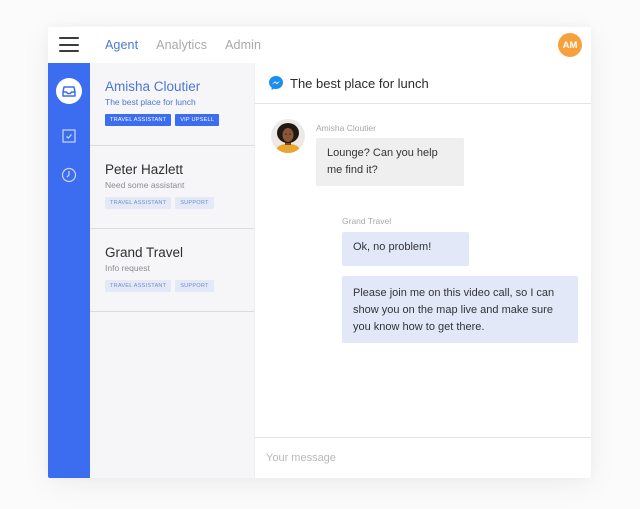 Image resolution: width=640 pixels, height=509 pixels. I want to click on message-bubble-outgoing: Ok, no problem!, so click(405, 249).